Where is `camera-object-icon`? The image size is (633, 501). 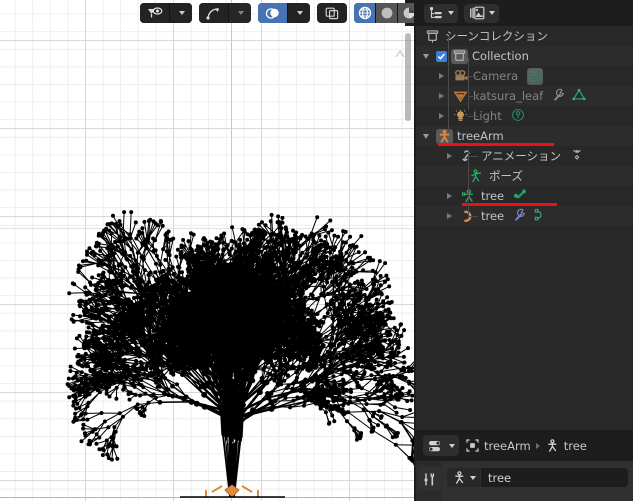 camera-object-icon is located at coordinates (460, 76).